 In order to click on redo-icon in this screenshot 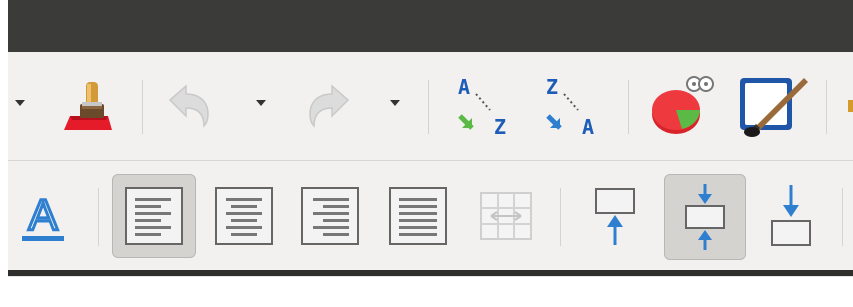, I will do `click(329, 106)`.